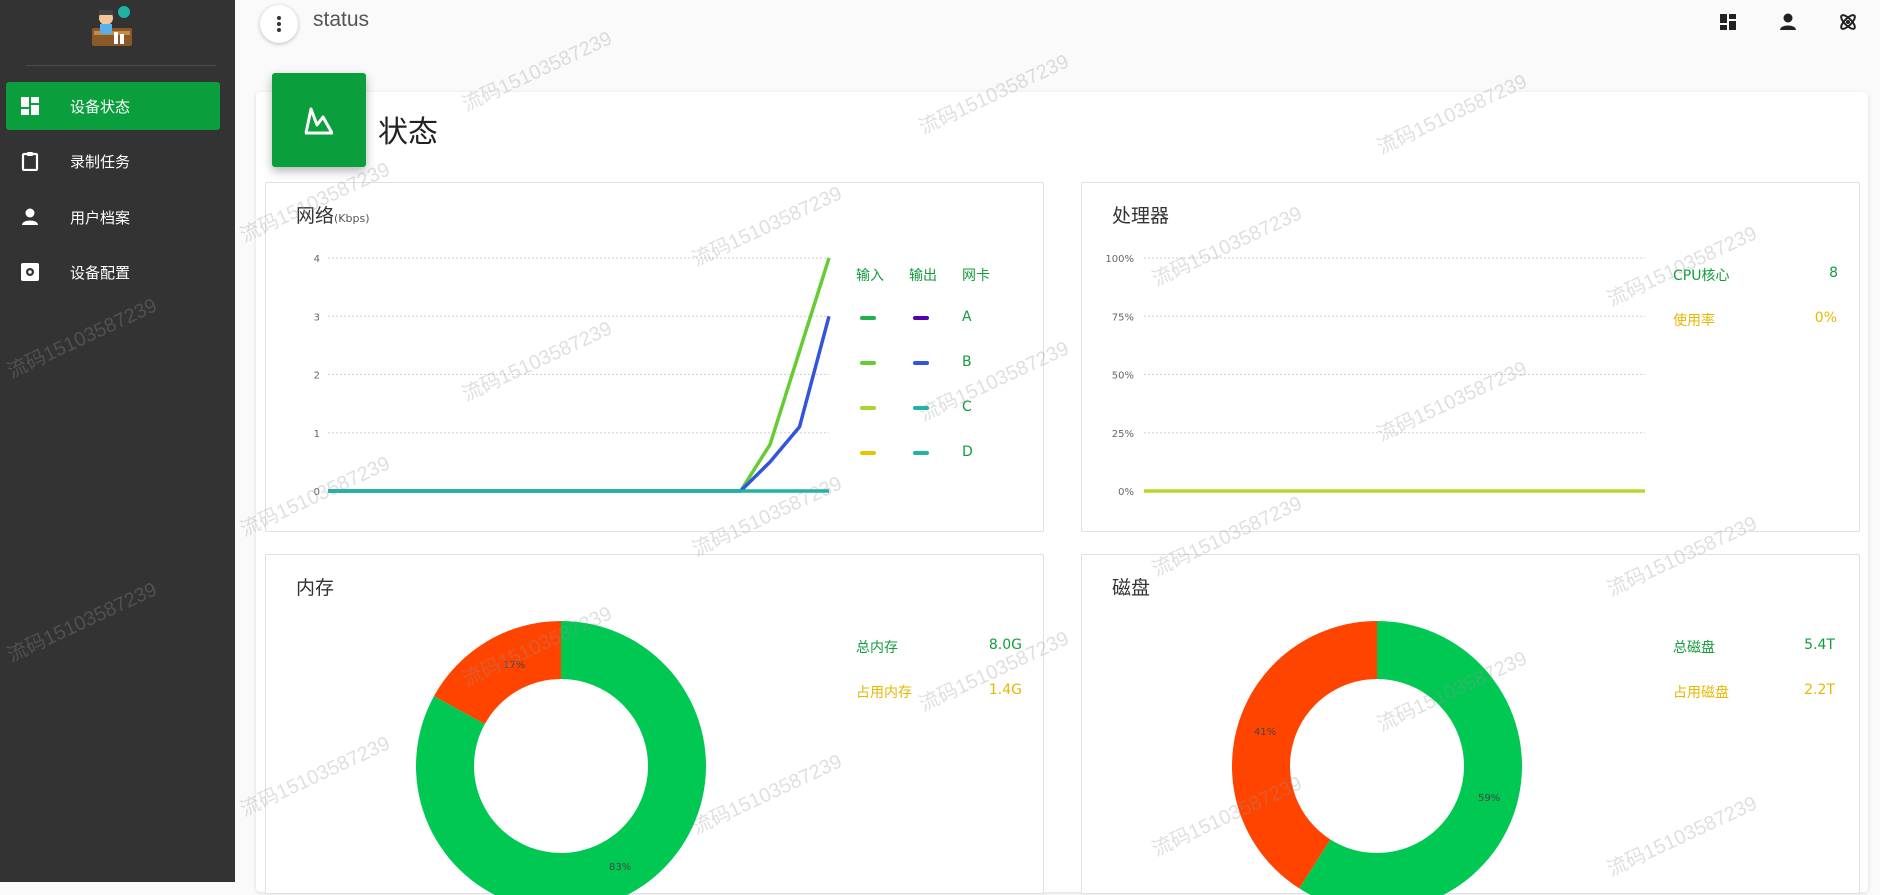  What do you see at coordinates (967, 362) in the screenshot?
I see `legend-nic-b: B` at bounding box center [967, 362].